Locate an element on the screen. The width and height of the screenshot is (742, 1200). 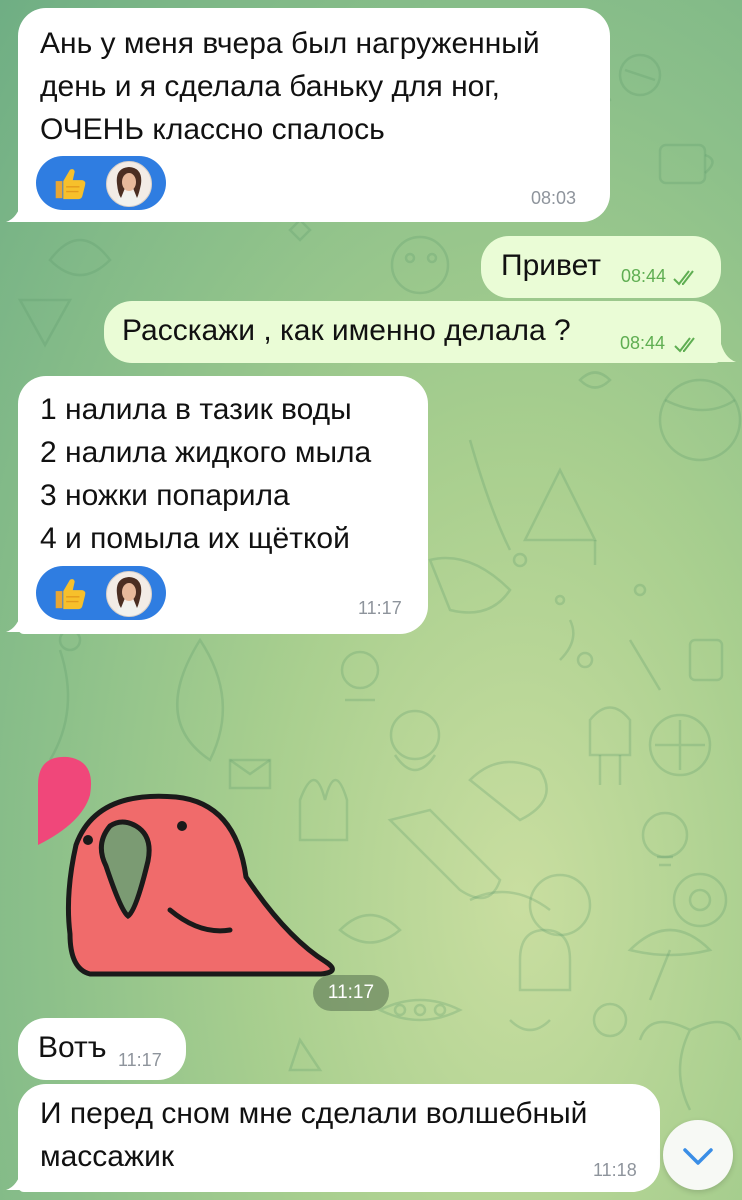
chevron-down-icon is located at coordinates (698, 1156).